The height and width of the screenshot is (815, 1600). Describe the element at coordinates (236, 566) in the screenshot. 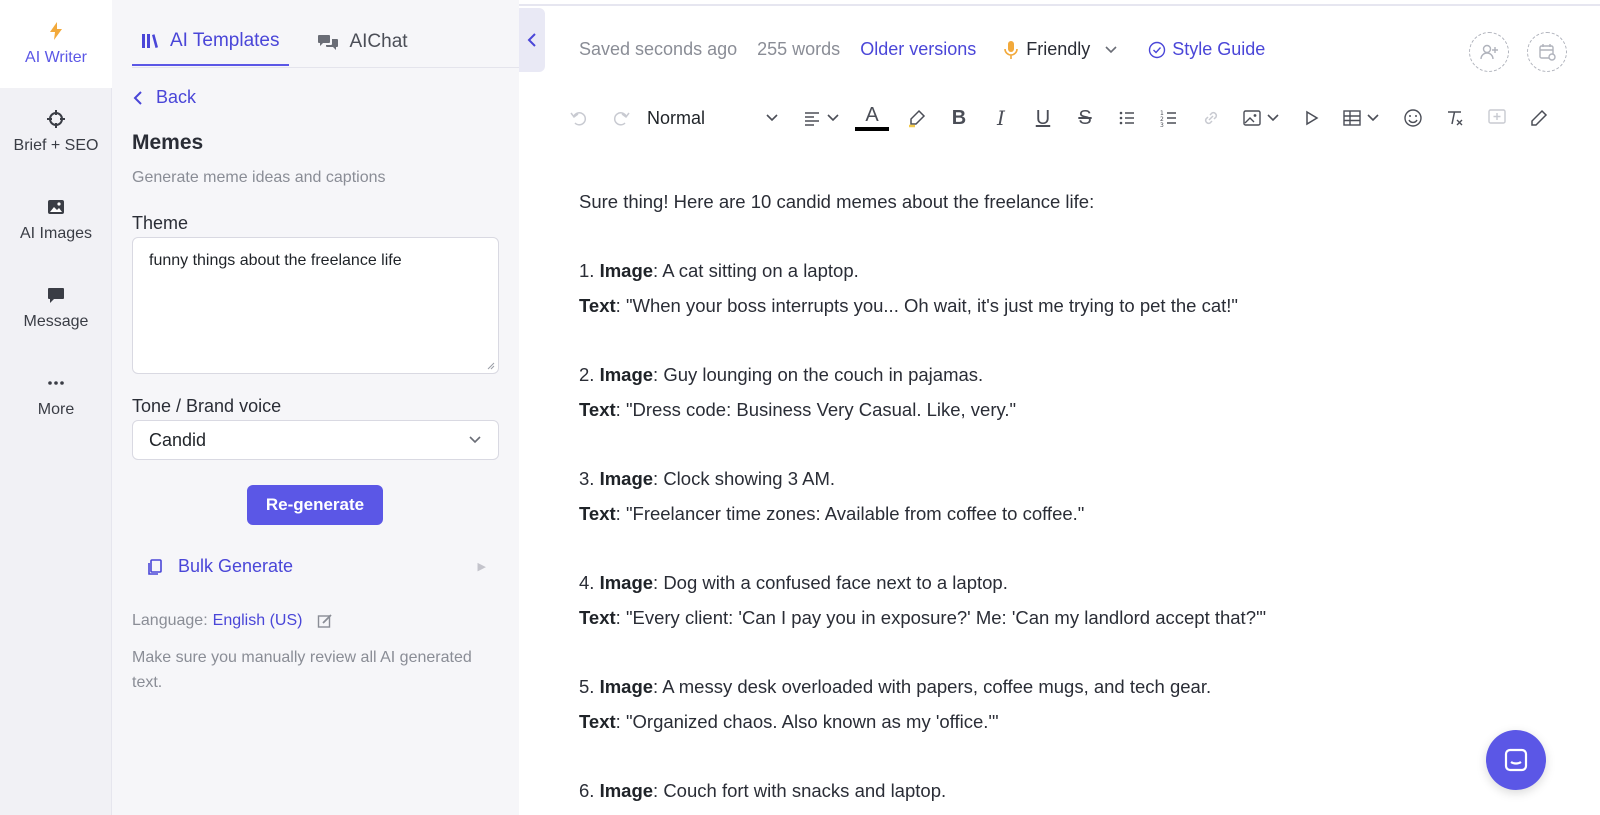

I see `bulk-generate-label: Bulk Generate` at that location.